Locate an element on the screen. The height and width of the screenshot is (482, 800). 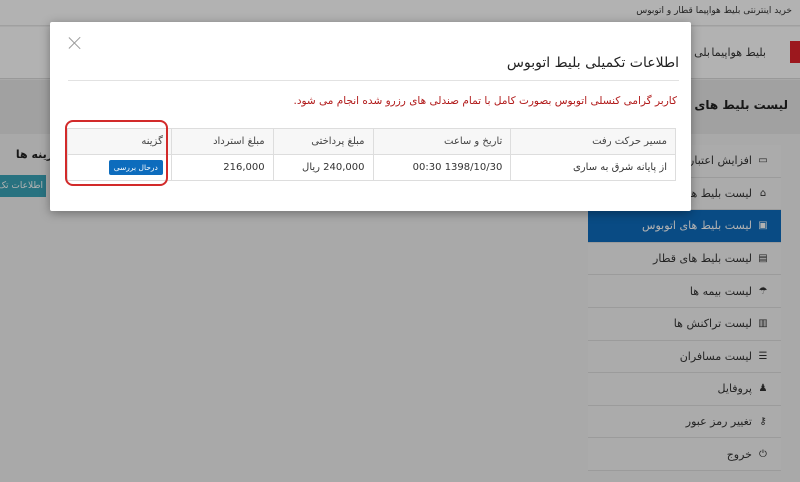
column-header-option: گزینه is located at coordinates (119, 141).